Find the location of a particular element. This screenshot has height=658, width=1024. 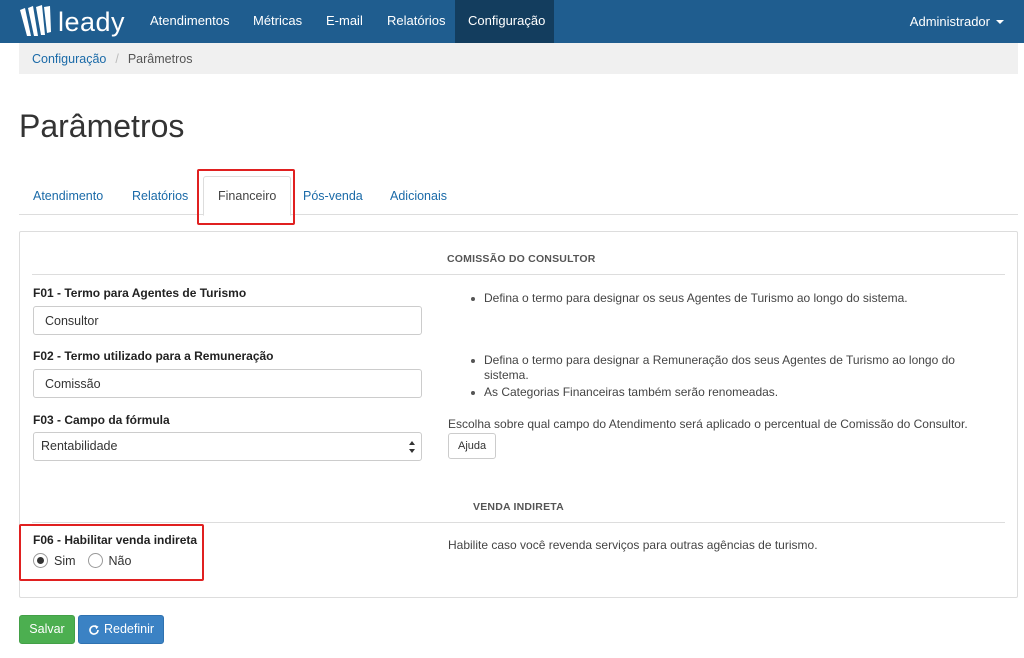

help-button: Ajuda is located at coordinates (472, 446).